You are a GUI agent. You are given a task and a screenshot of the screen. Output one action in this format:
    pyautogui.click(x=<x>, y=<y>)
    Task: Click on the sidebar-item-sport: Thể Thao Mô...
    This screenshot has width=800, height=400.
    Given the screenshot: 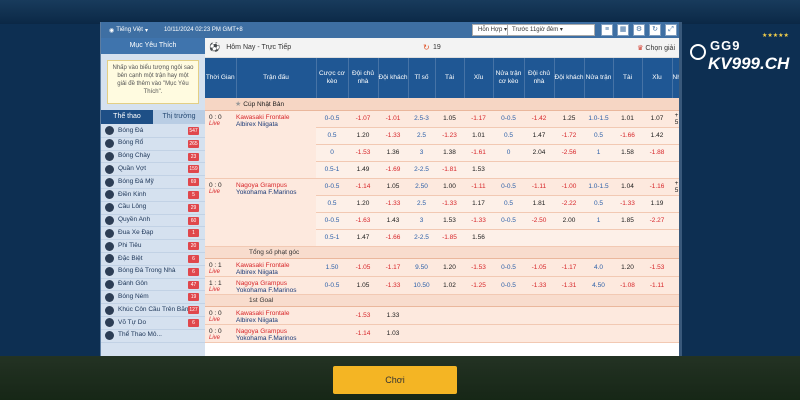 What is the action you would take?
    pyautogui.click(x=153, y=336)
    